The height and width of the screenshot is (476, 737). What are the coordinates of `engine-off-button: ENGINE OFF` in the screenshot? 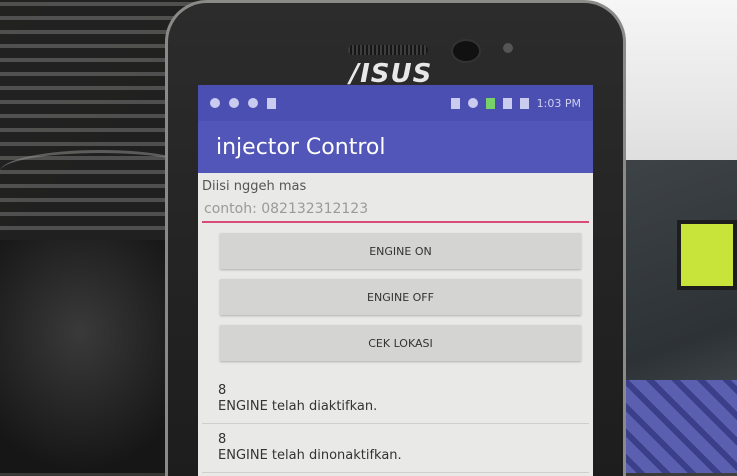 It's located at (400, 297).